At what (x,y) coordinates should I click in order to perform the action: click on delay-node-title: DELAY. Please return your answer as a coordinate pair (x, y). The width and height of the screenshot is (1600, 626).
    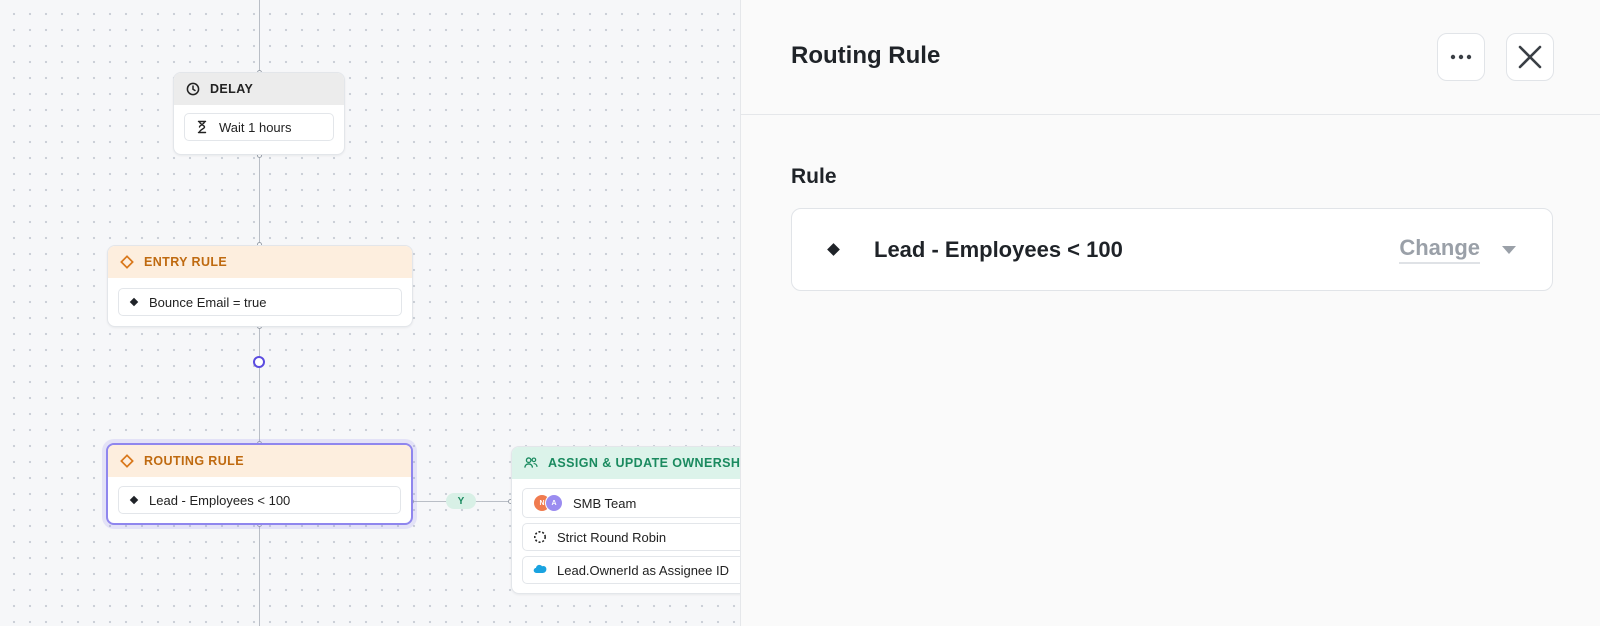
    Looking at the image, I should click on (232, 89).